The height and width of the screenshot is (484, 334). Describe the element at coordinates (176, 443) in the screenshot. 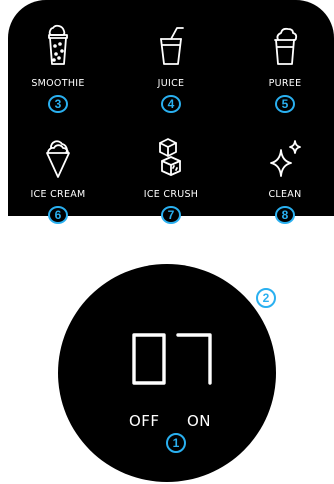

I see `callout-badge: 1` at that location.